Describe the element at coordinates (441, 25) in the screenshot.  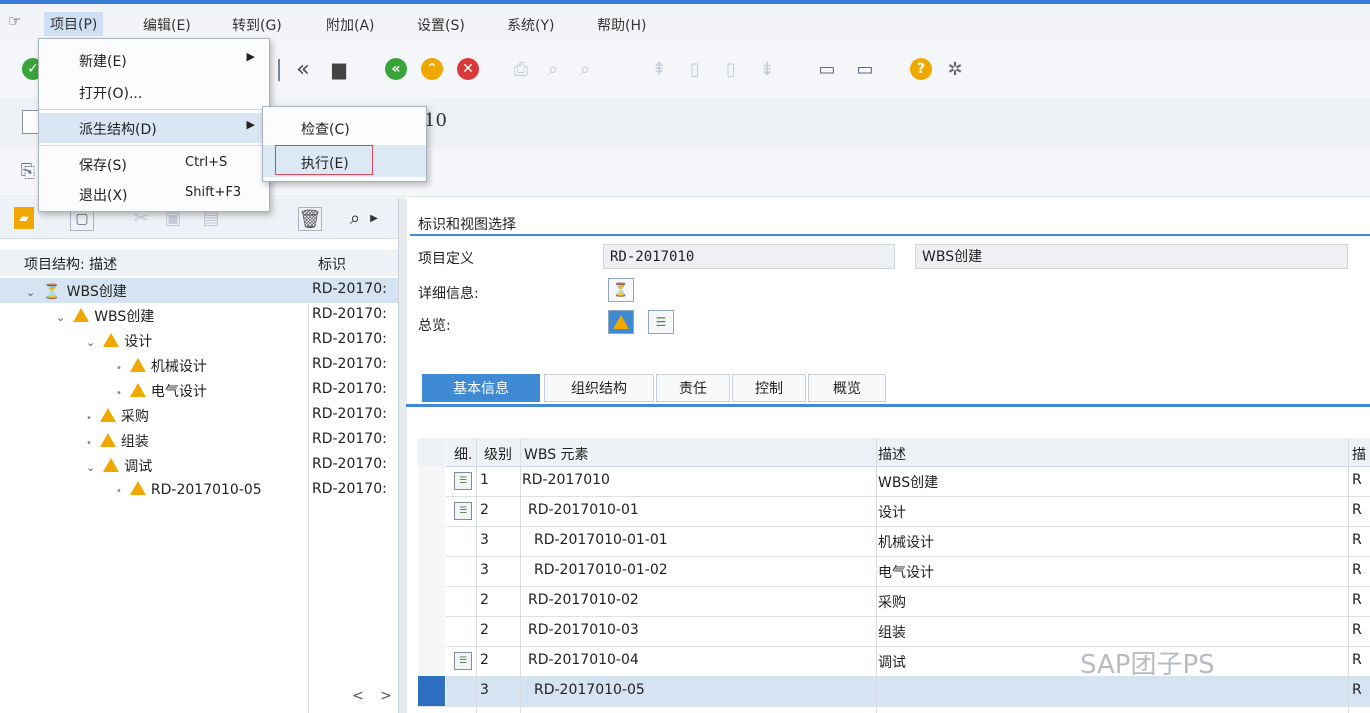
I see `menu-settings: 设置(S)` at that location.